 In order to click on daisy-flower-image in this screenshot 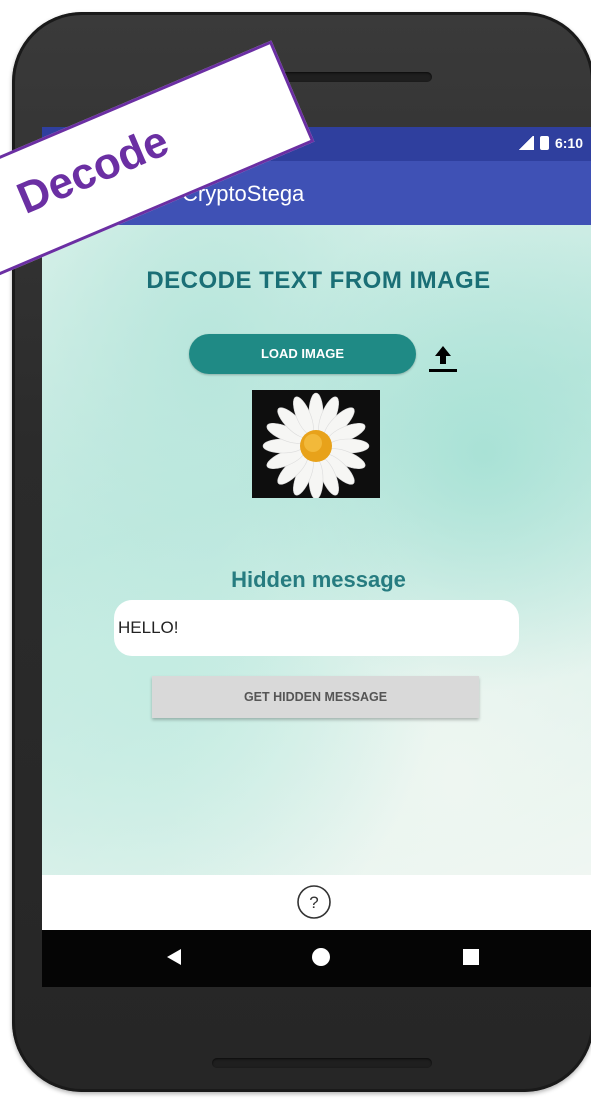, I will do `click(316, 444)`.